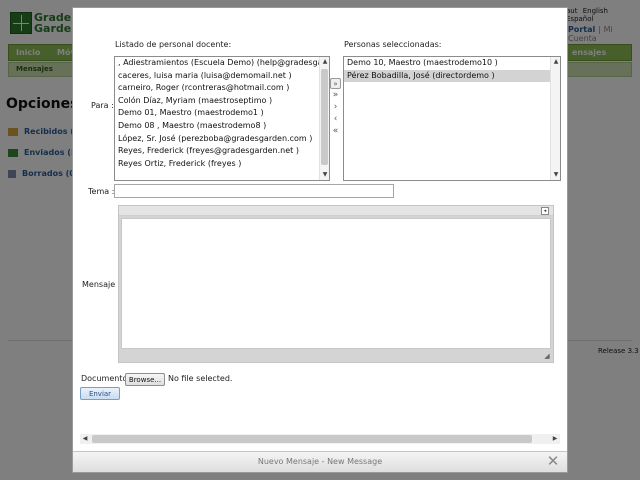  I want to click on scroll-right-icon: ▶, so click(555, 439).